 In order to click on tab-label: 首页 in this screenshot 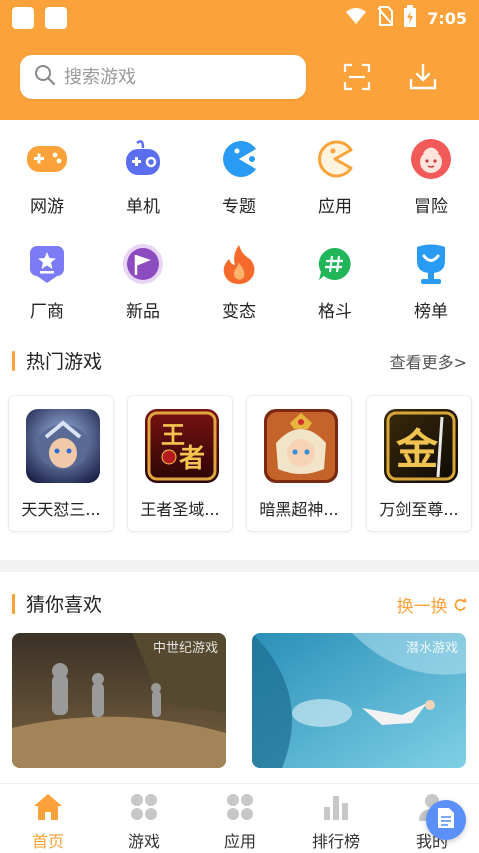, I will do `click(47, 841)`.